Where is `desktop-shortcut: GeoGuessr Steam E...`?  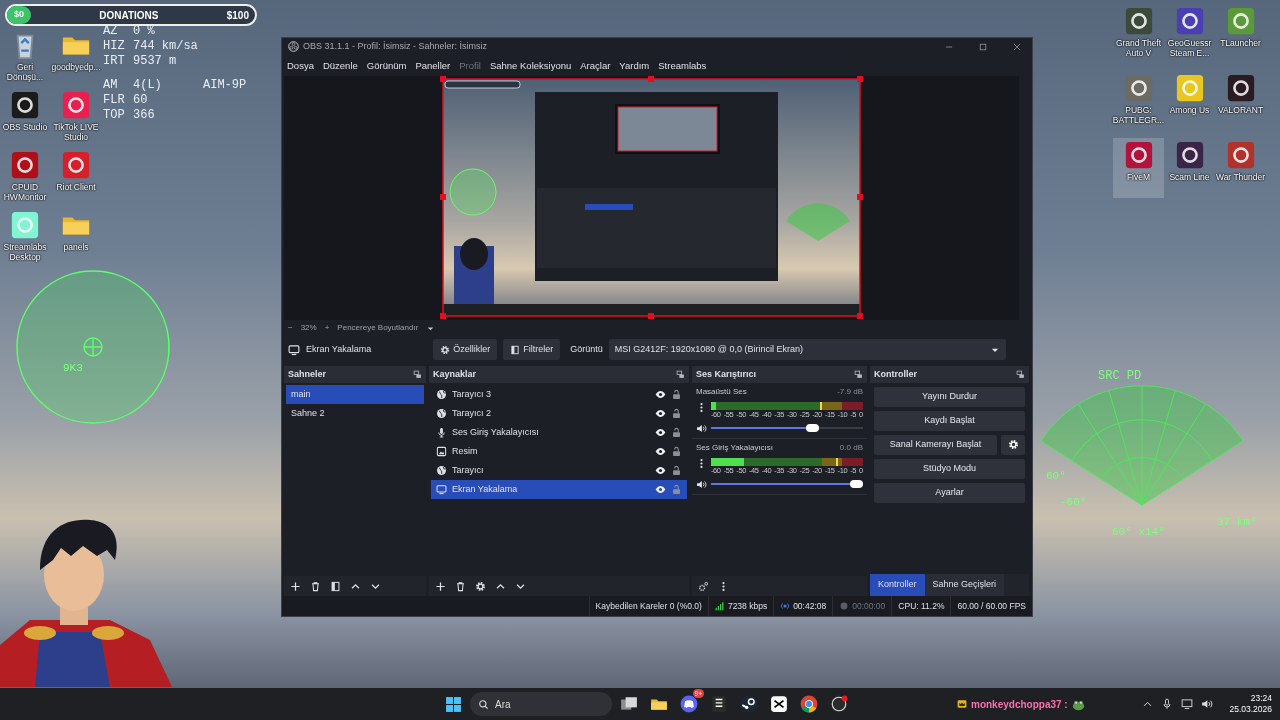 desktop-shortcut: GeoGuessr Steam E... is located at coordinates (1189, 34).